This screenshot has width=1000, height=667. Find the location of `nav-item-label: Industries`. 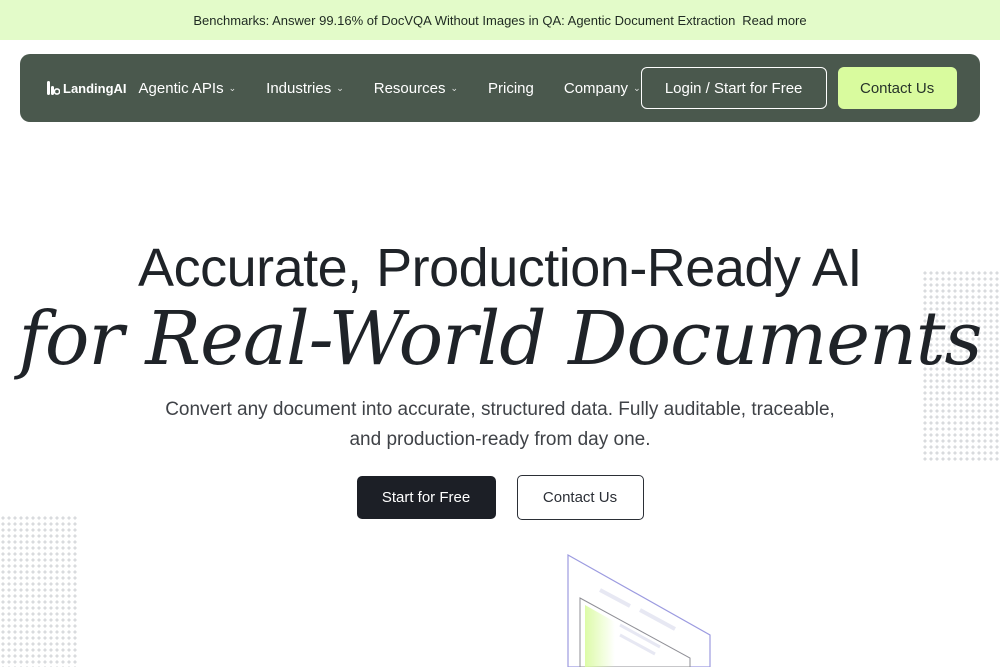

nav-item-label: Industries is located at coordinates (299, 88).